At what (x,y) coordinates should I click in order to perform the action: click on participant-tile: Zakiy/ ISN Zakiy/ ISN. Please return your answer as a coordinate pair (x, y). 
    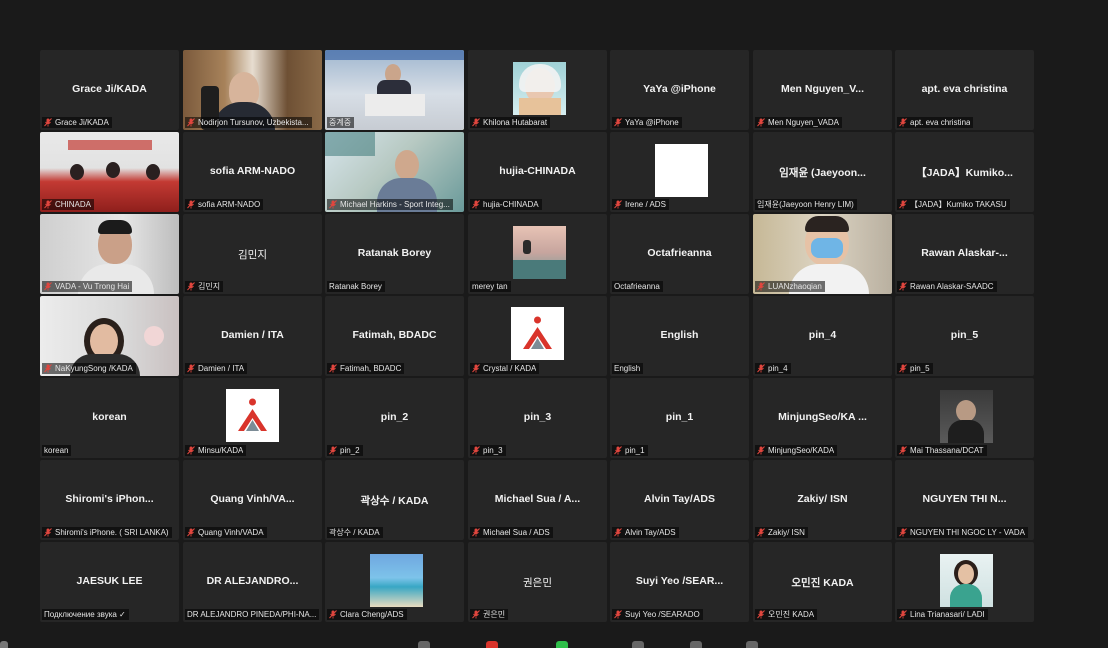
    Looking at the image, I should click on (822, 500).